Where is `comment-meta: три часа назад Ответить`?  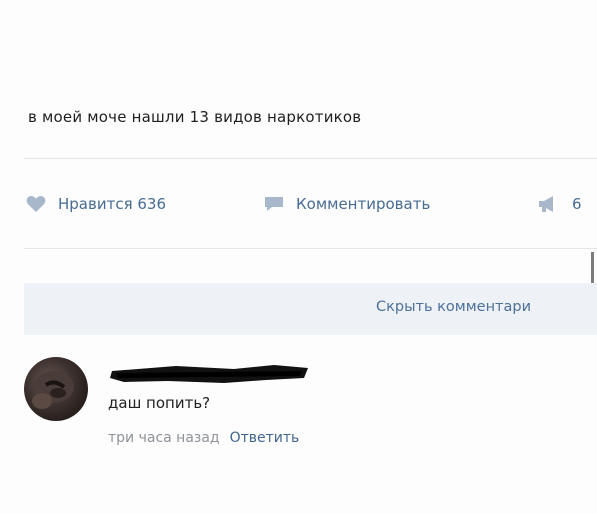
comment-meta: три часа назад Ответить is located at coordinates (203, 438).